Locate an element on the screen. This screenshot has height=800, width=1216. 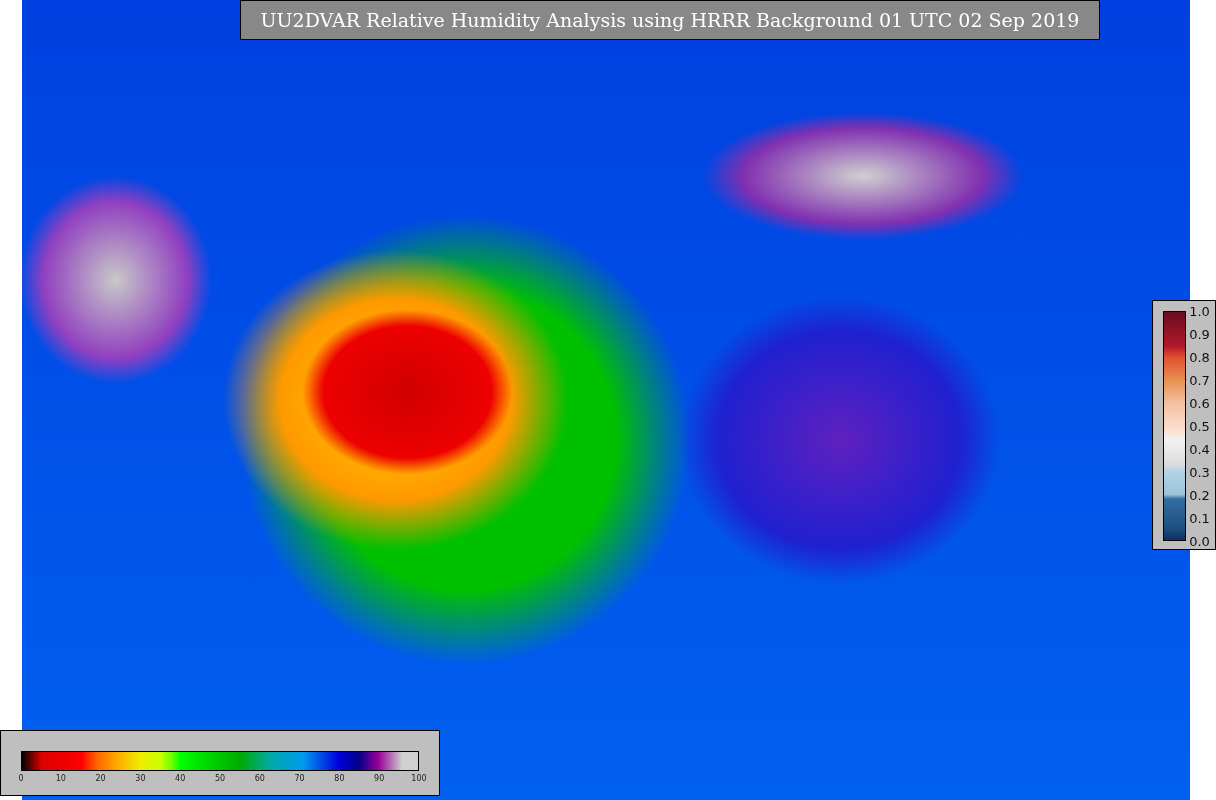
tick-label: 40 is located at coordinates (180, 778).